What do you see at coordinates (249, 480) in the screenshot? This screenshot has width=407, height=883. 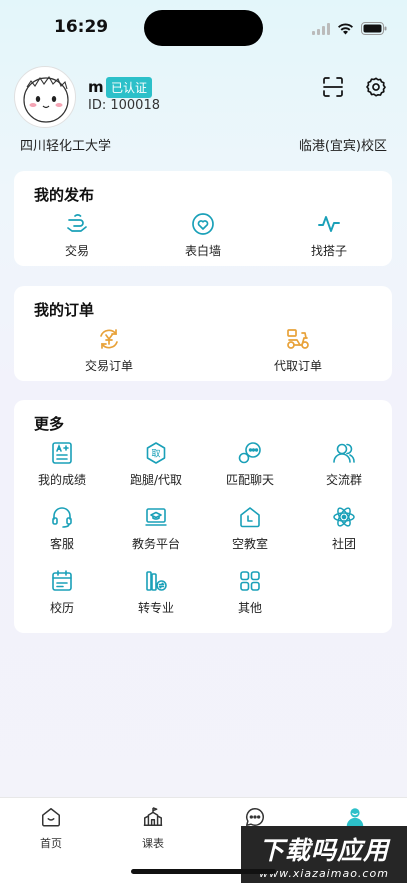 I see `more-chat-label: 匹配聊天` at bounding box center [249, 480].